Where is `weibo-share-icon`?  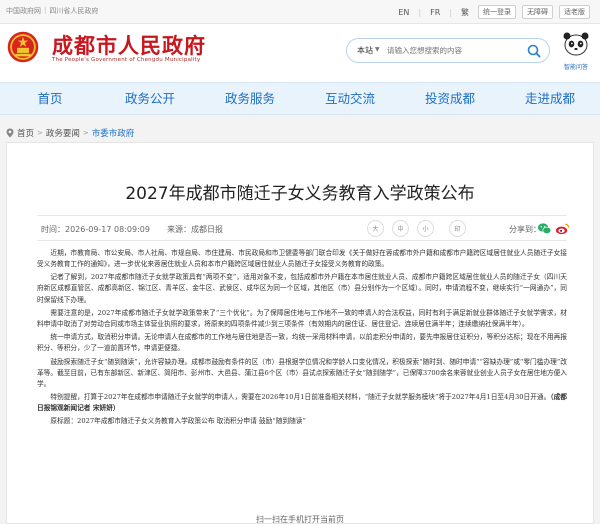 weibo-share-icon is located at coordinates (562, 228).